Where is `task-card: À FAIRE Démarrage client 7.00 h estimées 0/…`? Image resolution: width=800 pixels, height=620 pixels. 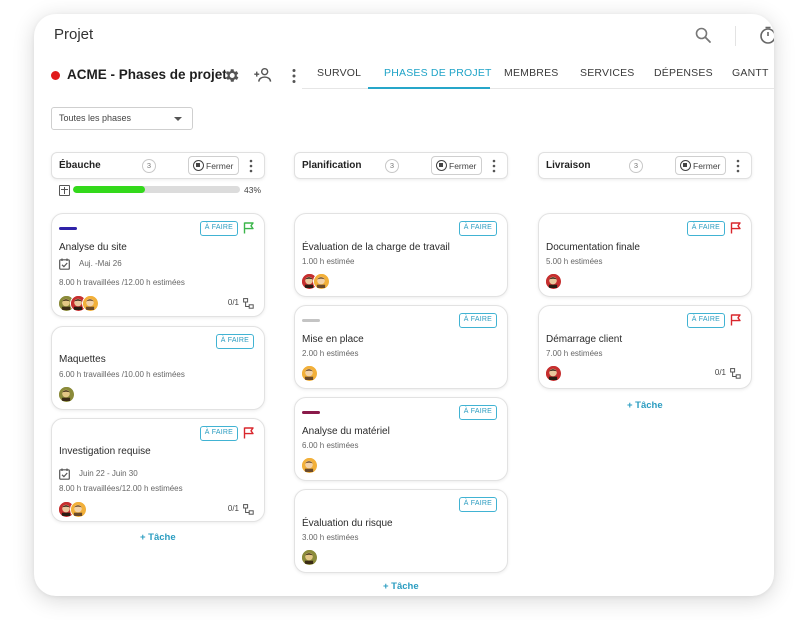
task-card: À FAIRE Démarrage client 7.00 h estimées 0/… is located at coordinates (645, 347).